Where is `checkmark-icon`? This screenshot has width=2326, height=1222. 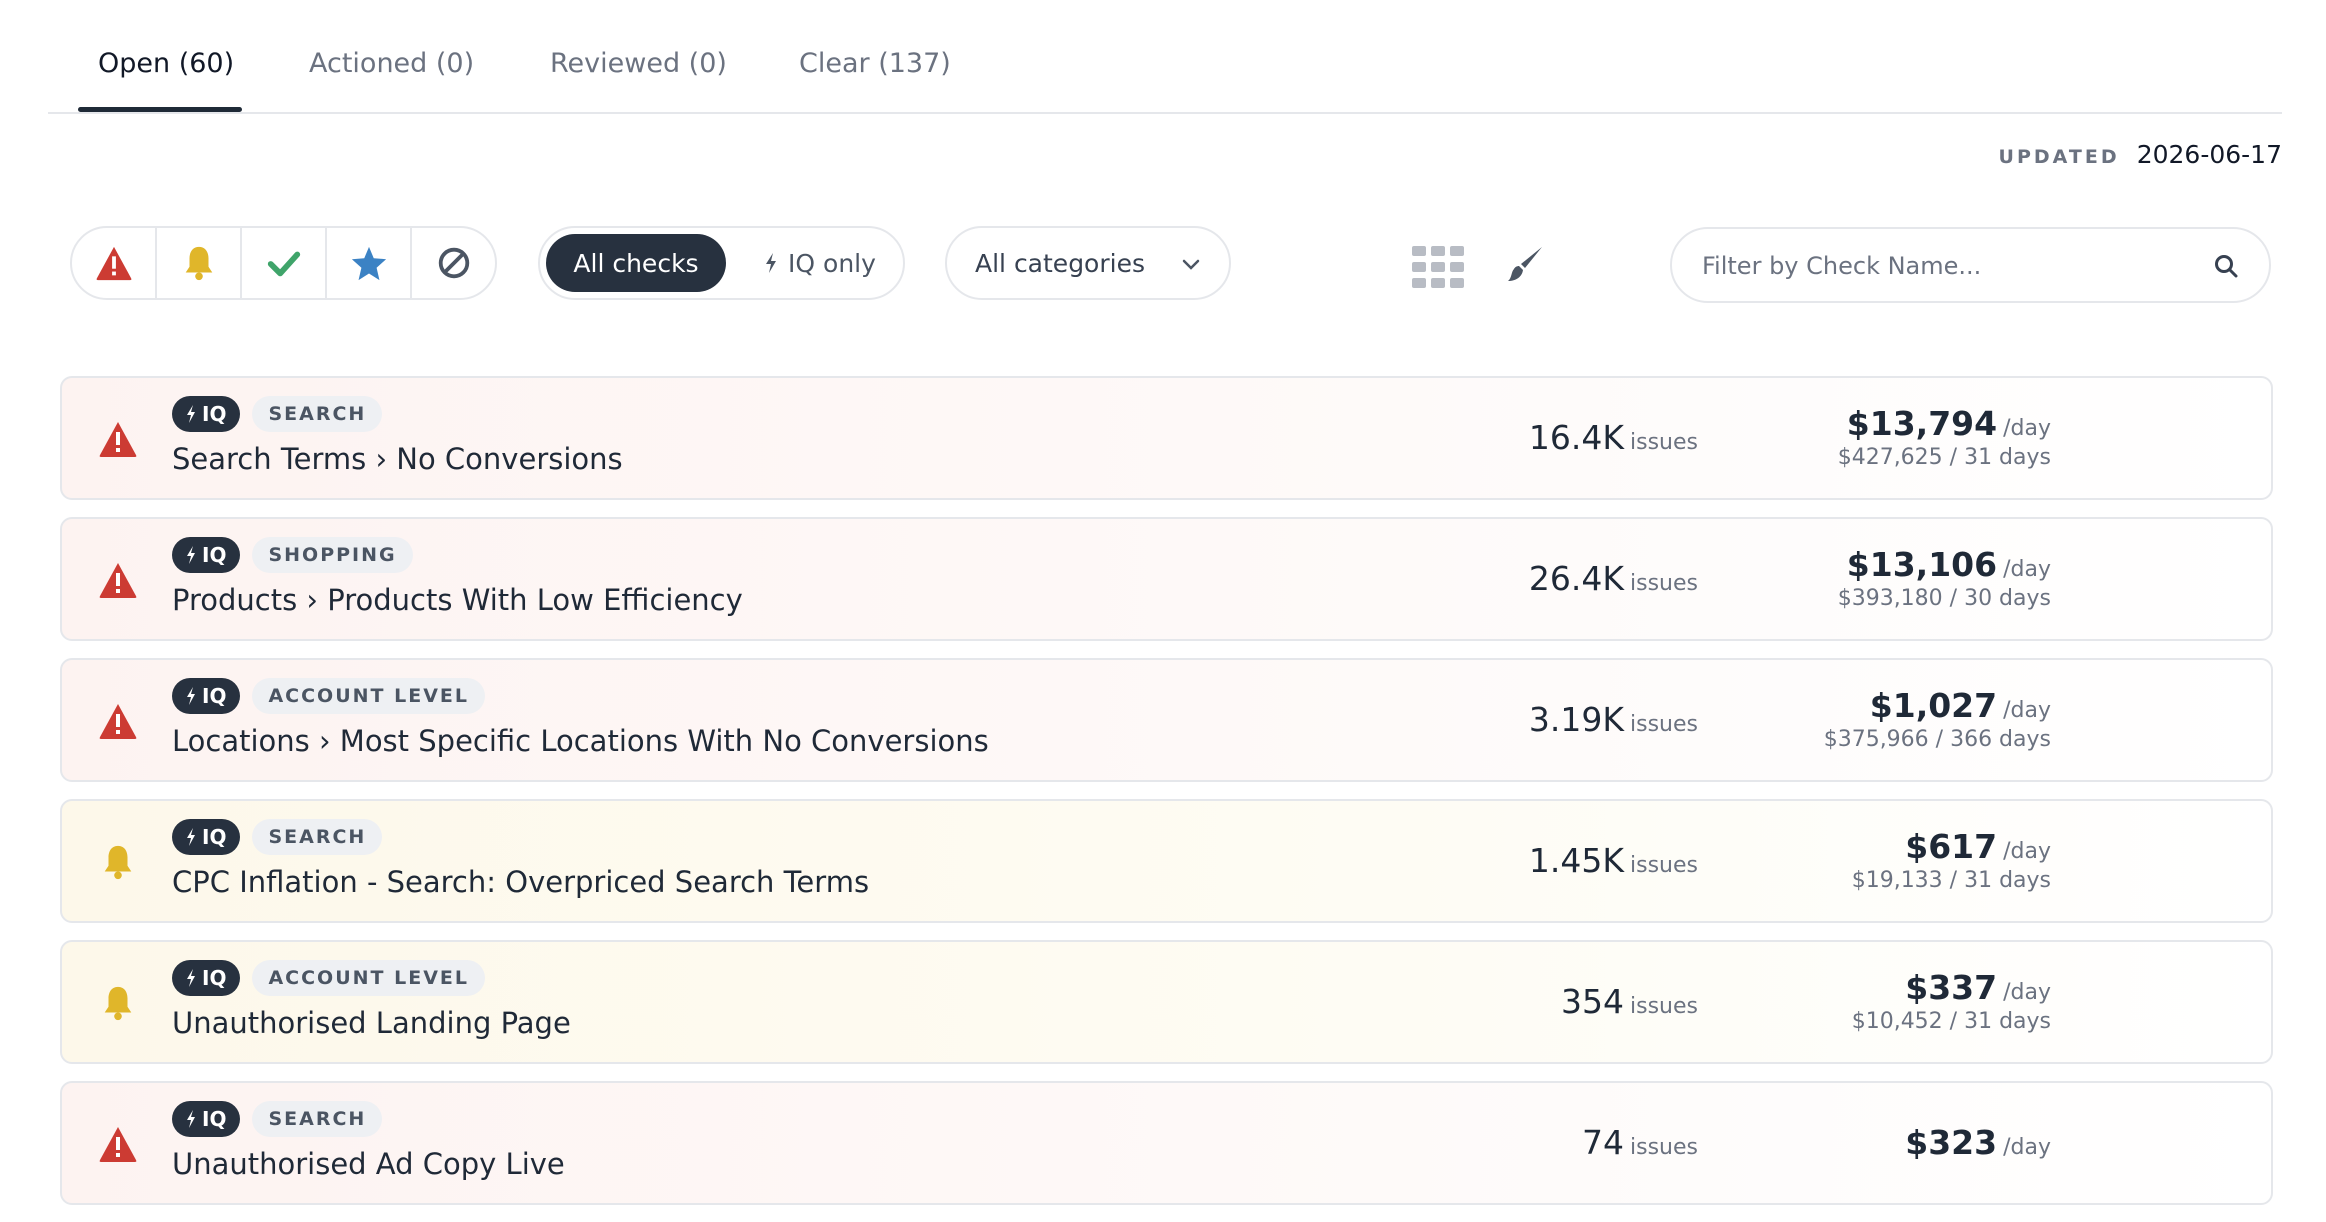 checkmark-icon is located at coordinates (283, 264).